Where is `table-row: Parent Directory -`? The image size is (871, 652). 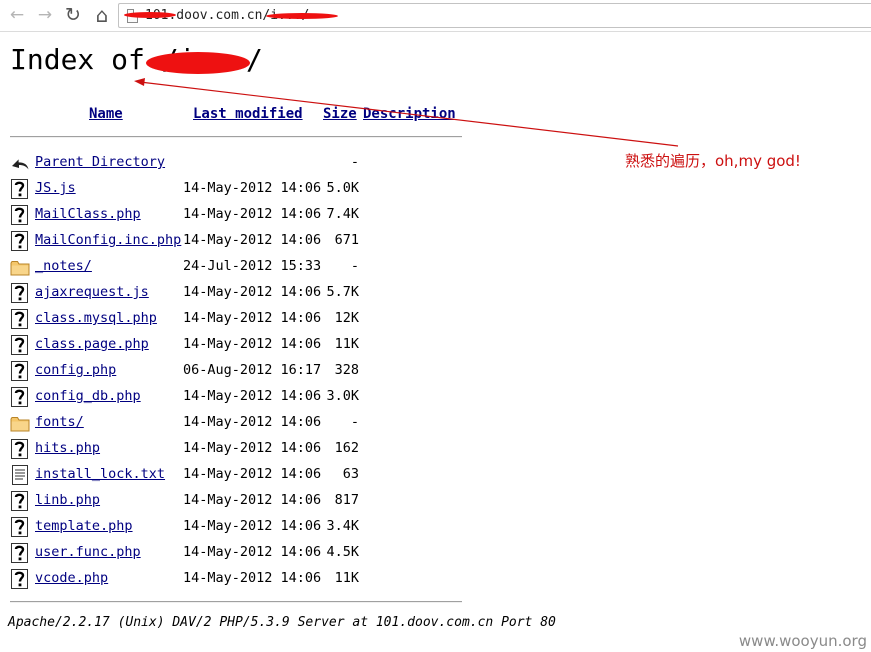
table-row: Parent Directory - is located at coordinates (240, 163).